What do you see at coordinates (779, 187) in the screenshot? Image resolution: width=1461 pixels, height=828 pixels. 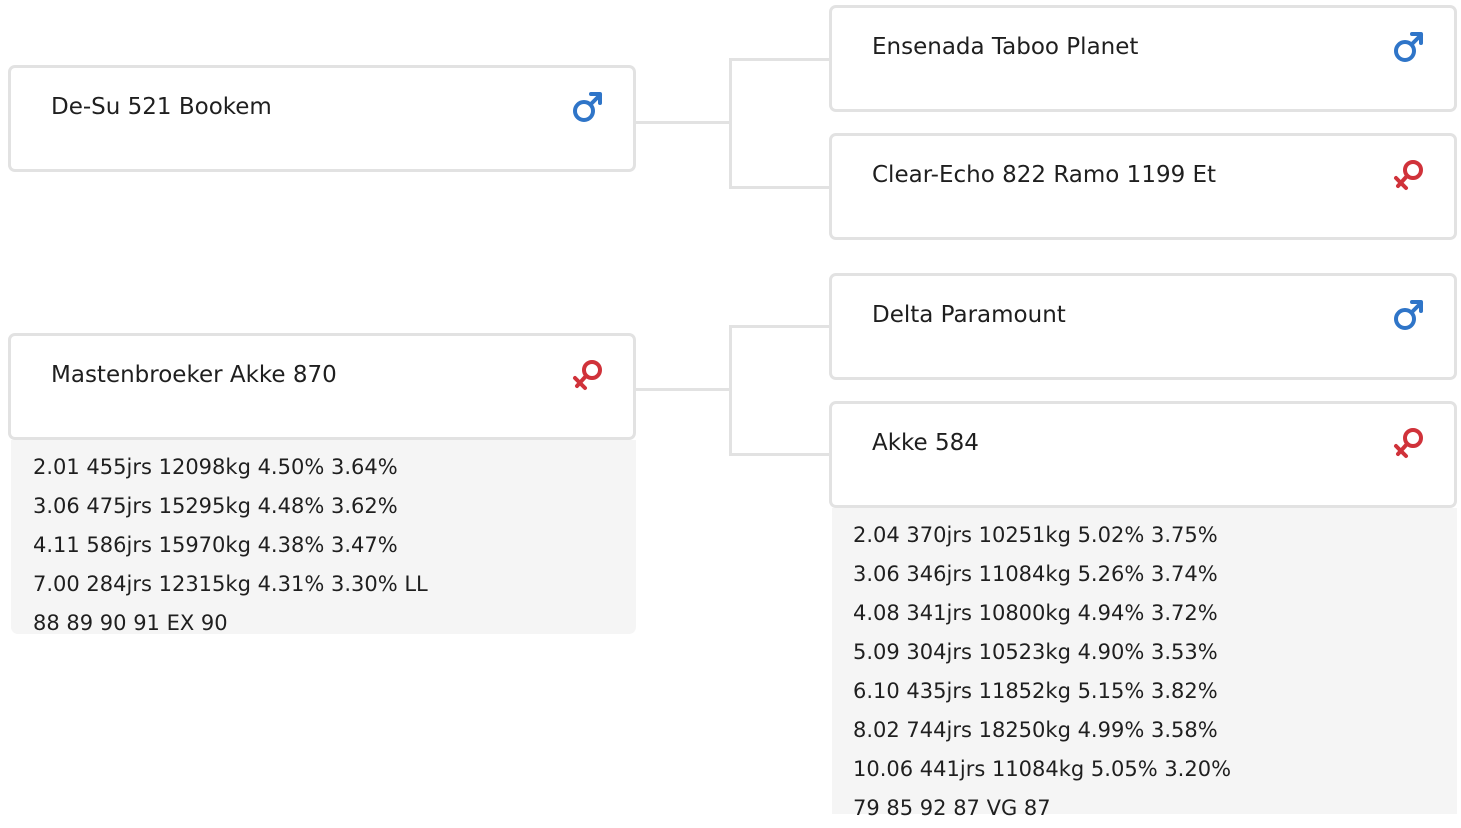 I see `connector-sire-bottom` at bounding box center [779, 187].